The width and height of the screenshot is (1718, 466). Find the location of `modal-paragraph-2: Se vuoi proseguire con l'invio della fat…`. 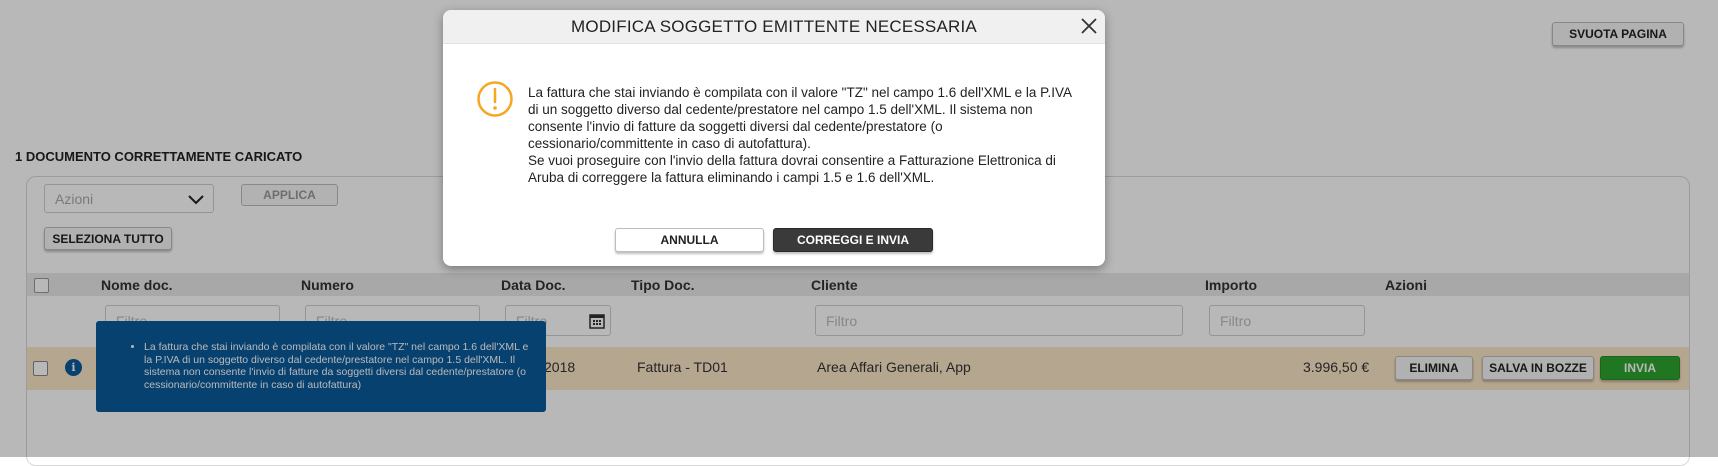

modal-paragraph-2: Se vuoi proseguire con l'invio della fat… is located at coordinates (792, 169).